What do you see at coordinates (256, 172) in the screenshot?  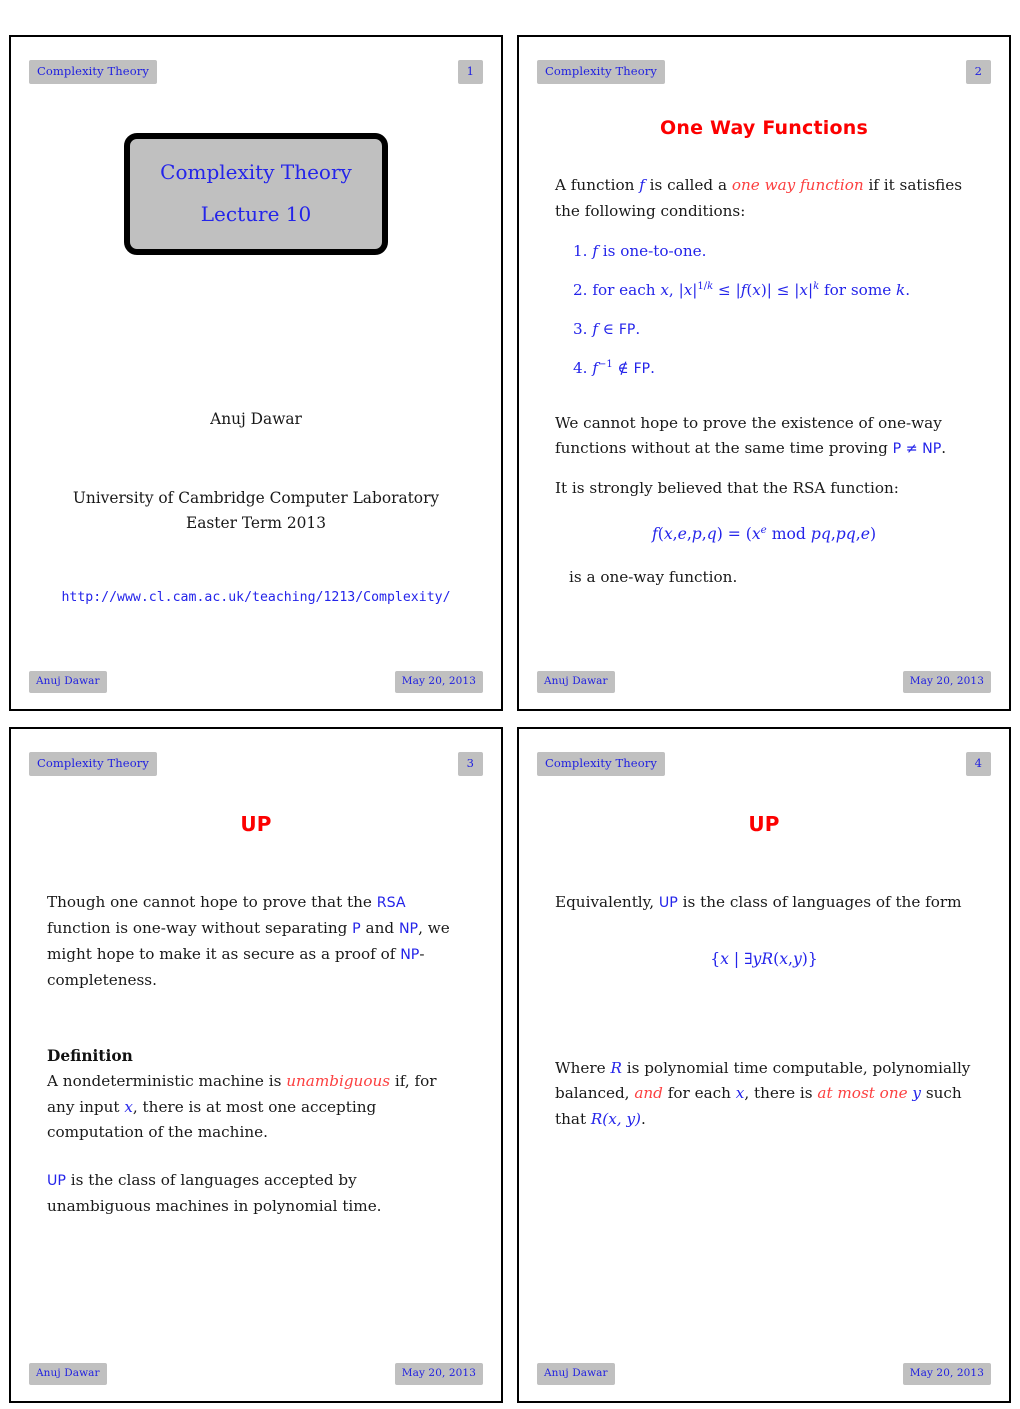 I see `lecture-title-line1: Complexity Theory` at bounding box center [256, 172].